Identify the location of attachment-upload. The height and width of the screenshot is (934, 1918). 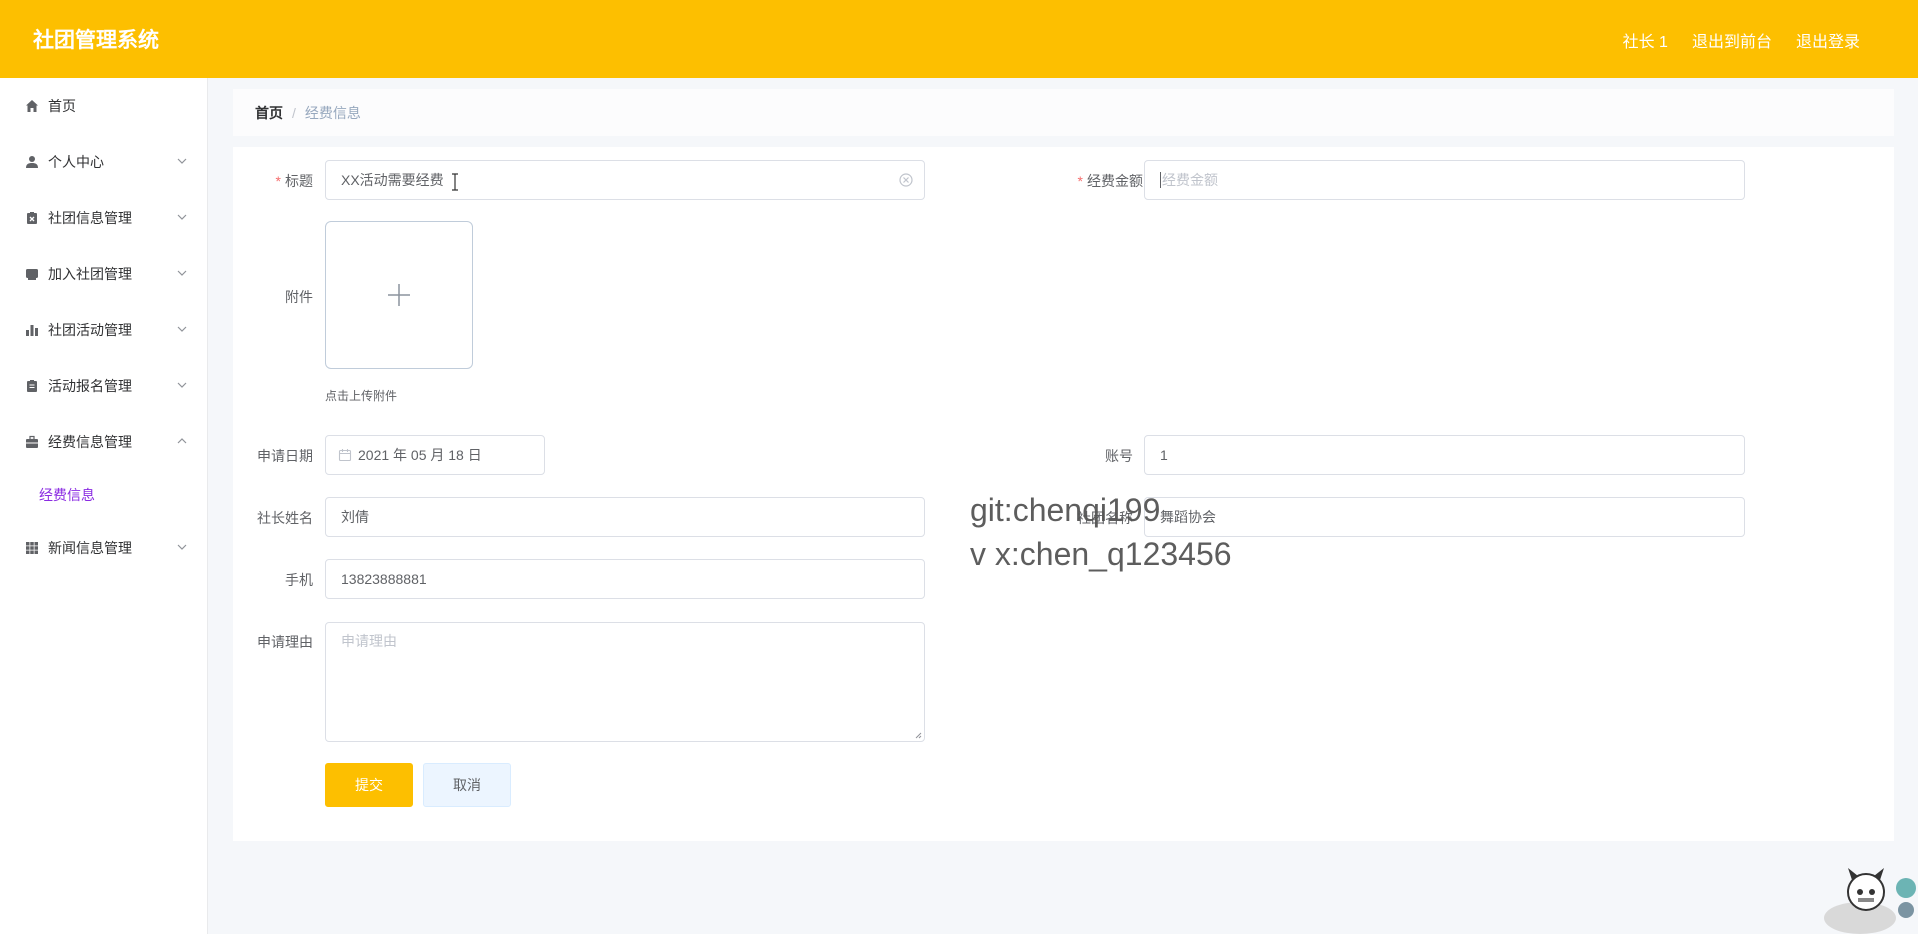
(399, 295).